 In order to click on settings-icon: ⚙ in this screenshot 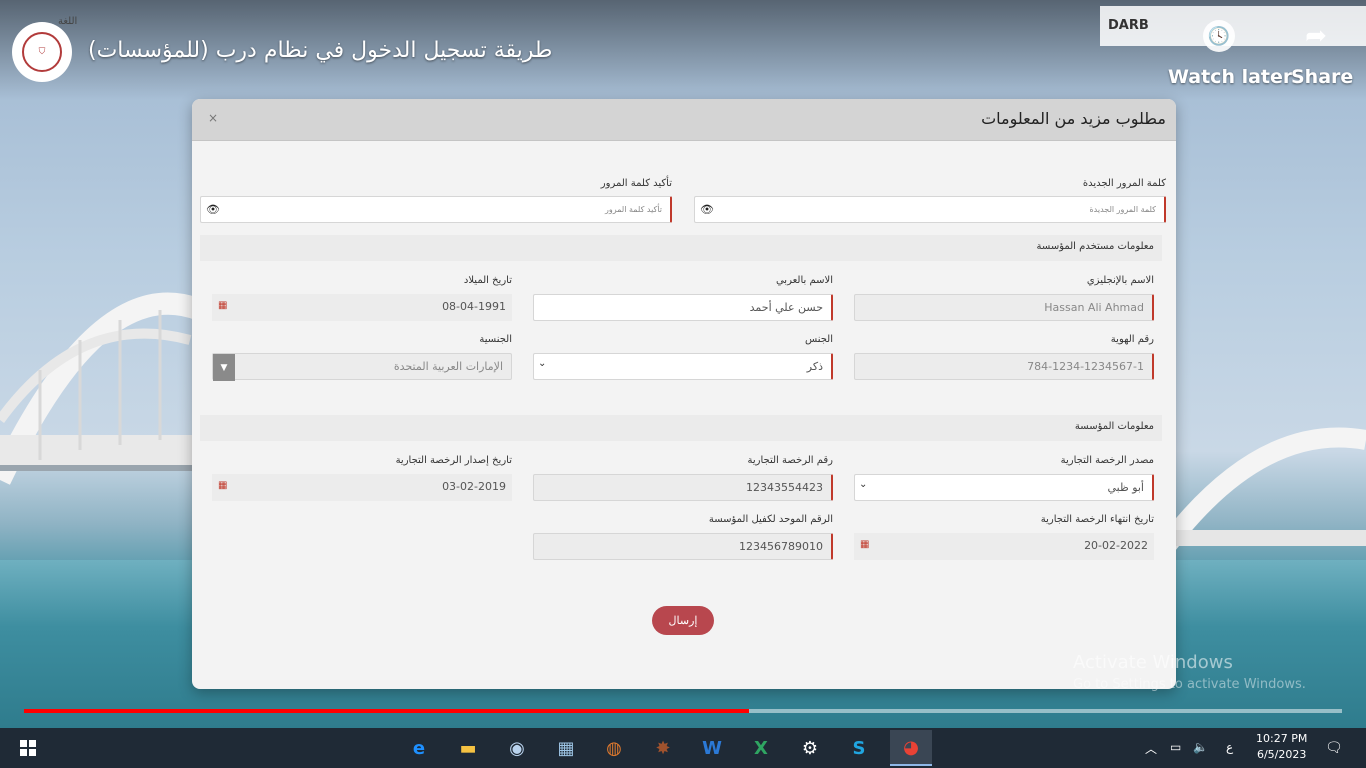, I will do `click(810, 748)`.